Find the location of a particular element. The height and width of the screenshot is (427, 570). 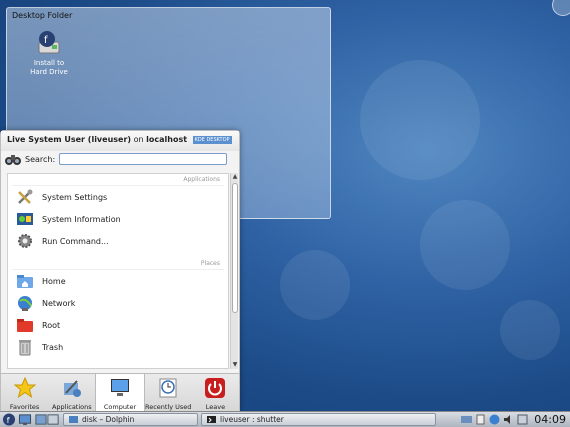

tools-icon is located at coordinates (25, 196).